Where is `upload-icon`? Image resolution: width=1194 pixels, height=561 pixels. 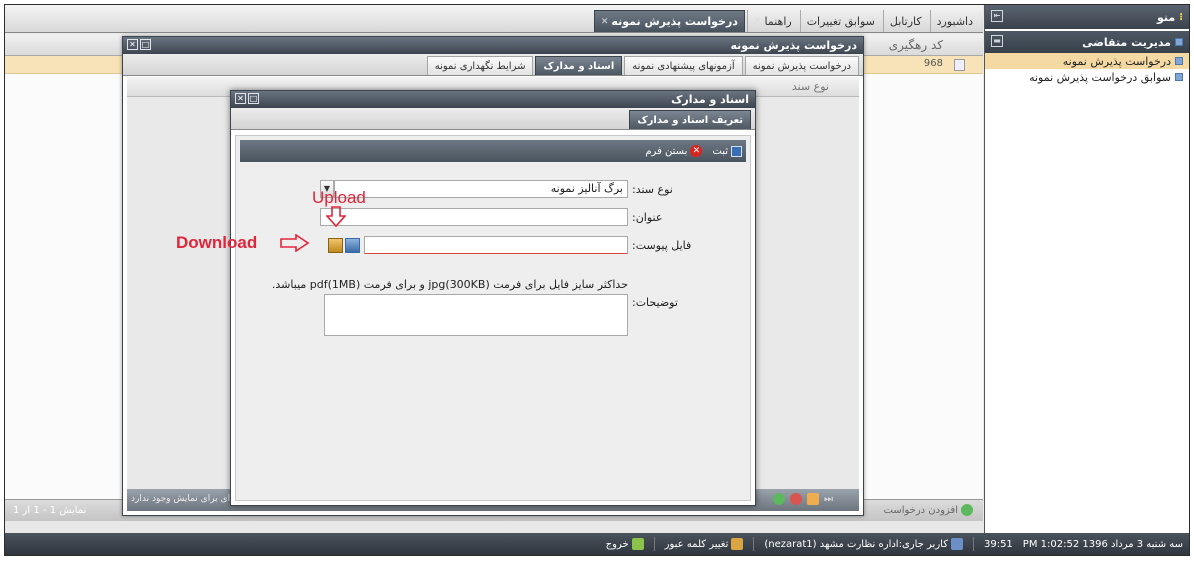 upload-icon is located at coordinates (352, 245).